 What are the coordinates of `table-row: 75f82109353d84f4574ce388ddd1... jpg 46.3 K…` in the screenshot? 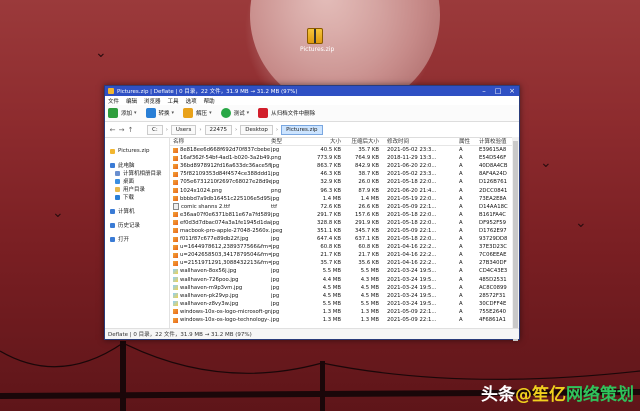 It's located at (344, 174).